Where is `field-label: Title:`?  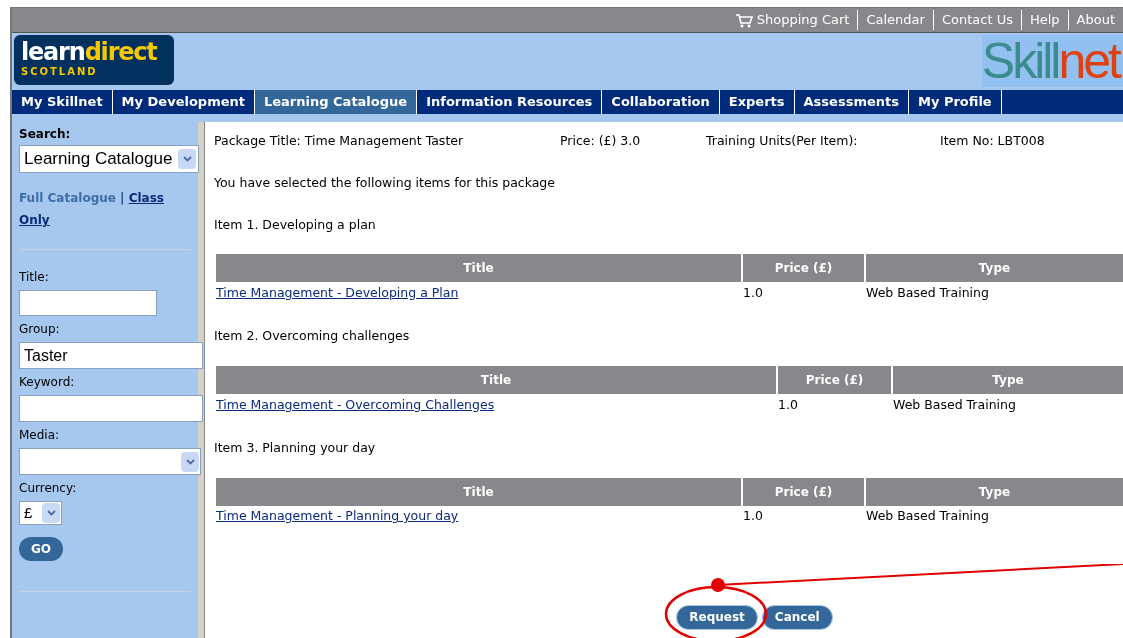
field-label: Title: is located at coordinates (34, 277).